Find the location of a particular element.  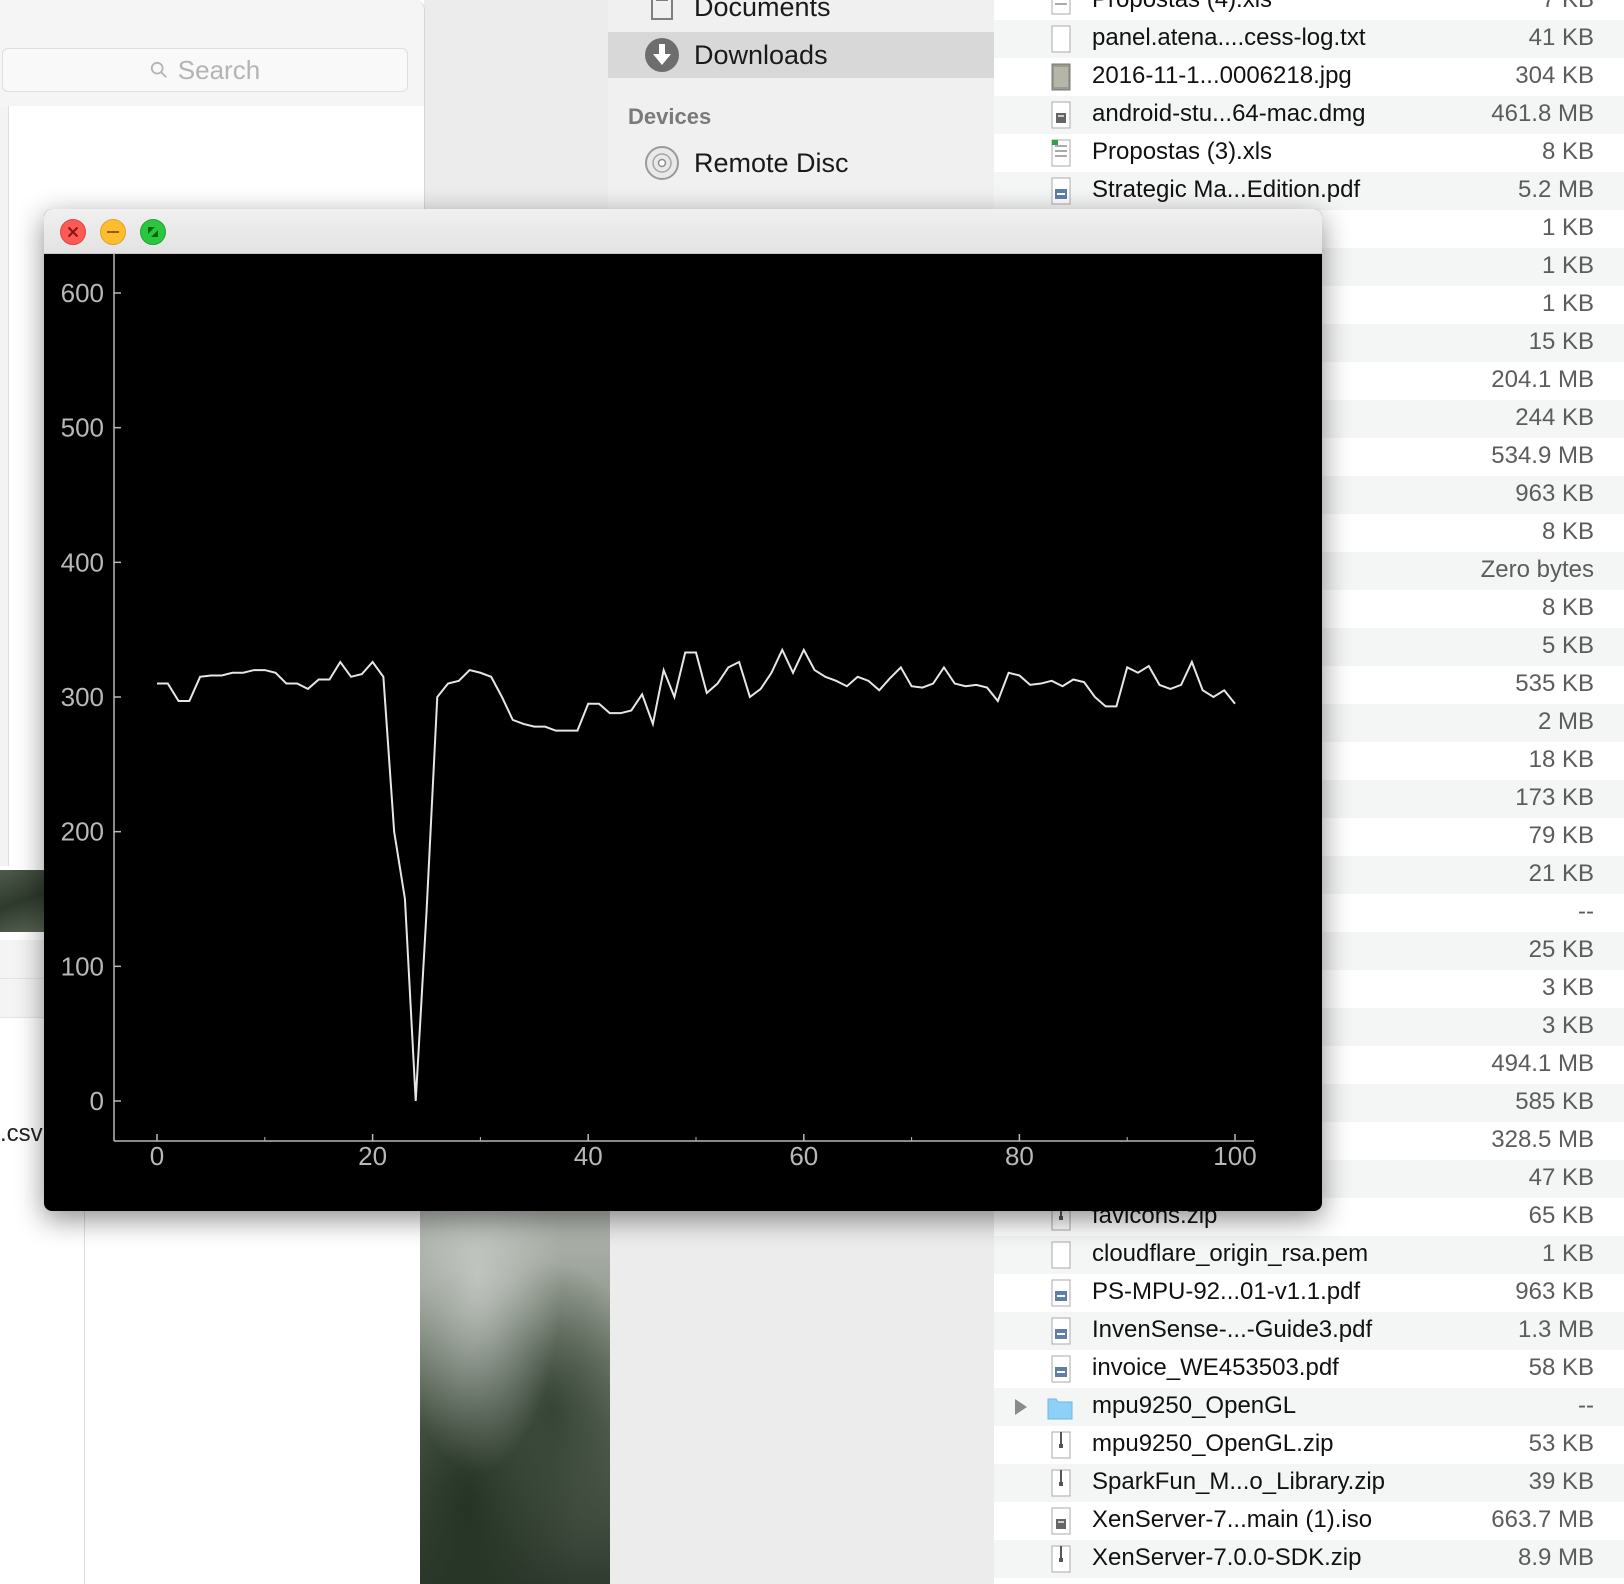

file-size: 585 KB is located at coordinates (1554, 1101).